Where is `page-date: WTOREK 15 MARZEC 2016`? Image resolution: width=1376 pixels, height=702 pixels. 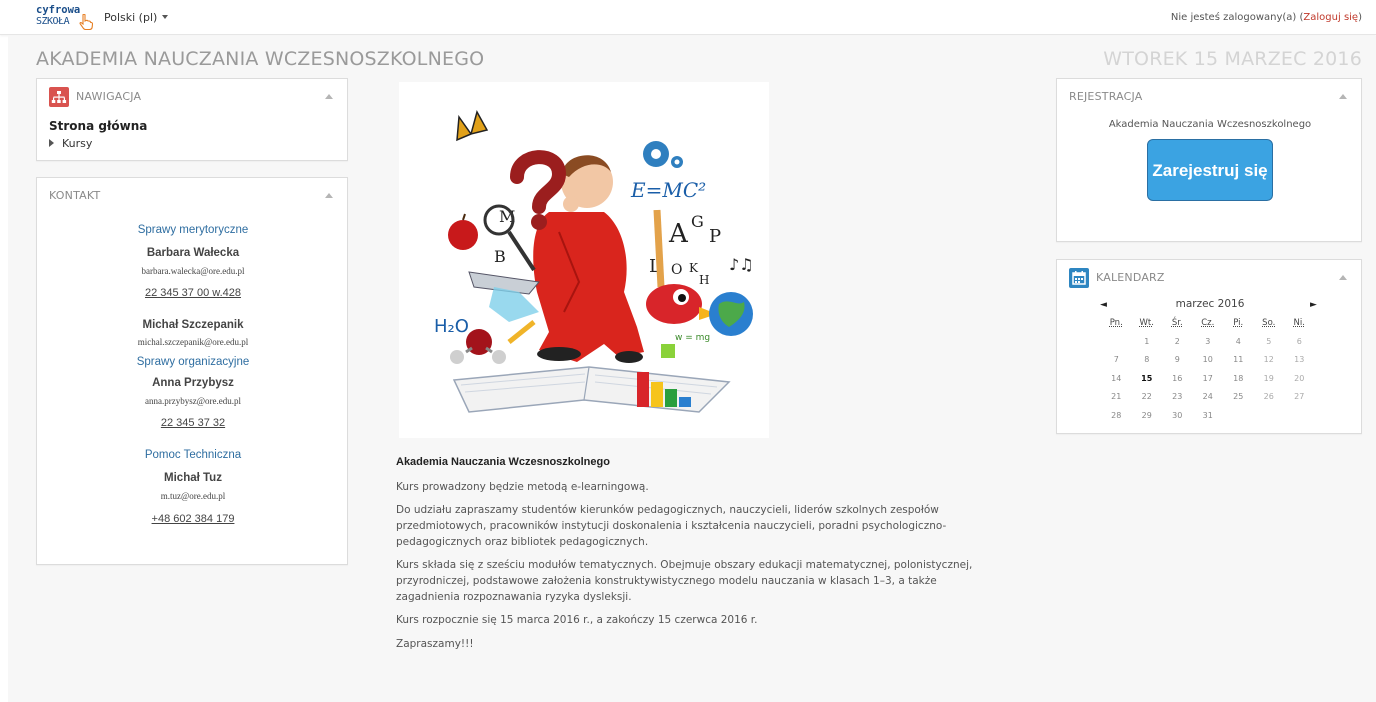
page-date: WTOREK 15 MARZEC 2016 is located at coordinates (1232, 59).